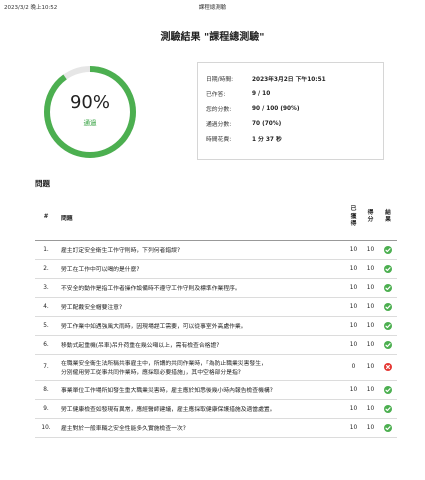 The width and height of the screenshot is (425, 480). What do you see at coordinates (220, 80) in the screenshot?
I see `summary-label: 日期/時間:` at bounding box center [220, 80].